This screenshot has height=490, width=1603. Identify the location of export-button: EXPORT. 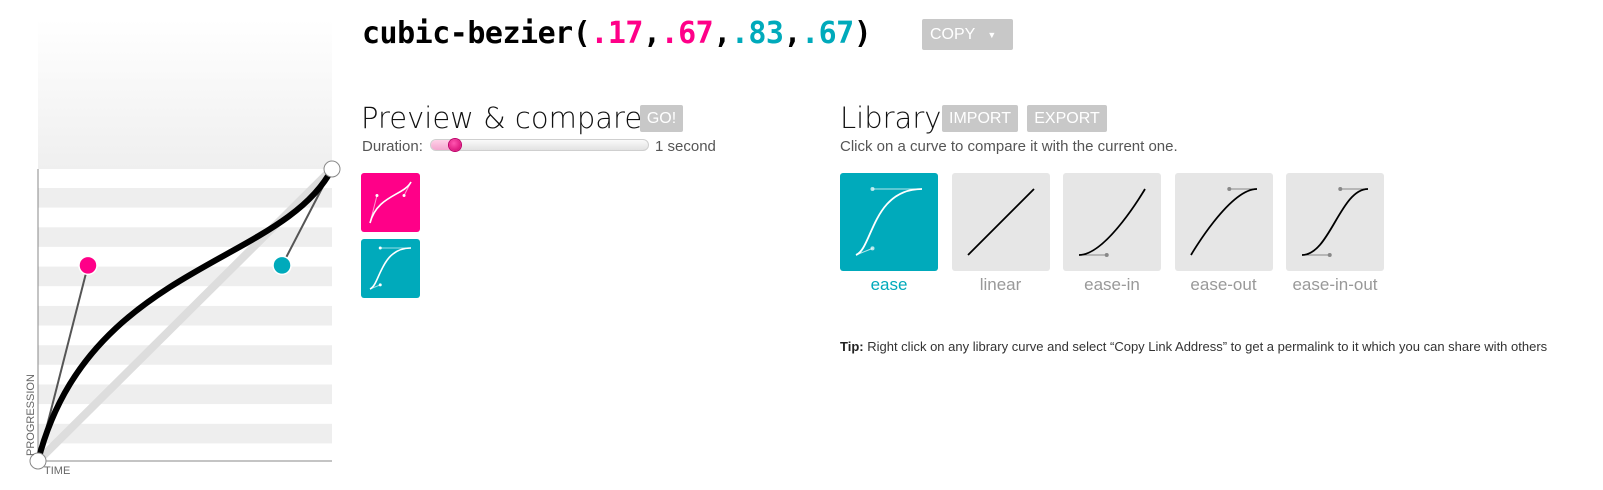
(1067, 118).